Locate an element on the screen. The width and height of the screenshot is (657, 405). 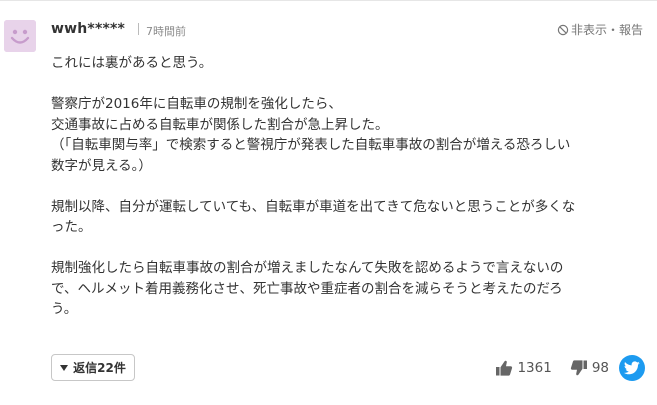
good-count: 1361 is located at coordinates (534, 368).